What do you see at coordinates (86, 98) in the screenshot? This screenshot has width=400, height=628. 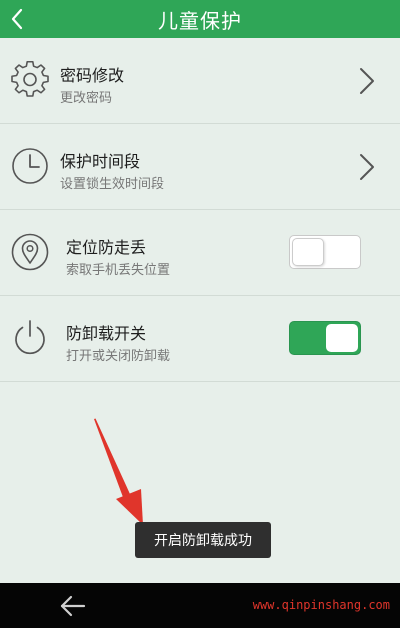 I see `setting-subtitle: 更改密码` at bounding box center [86, 98].